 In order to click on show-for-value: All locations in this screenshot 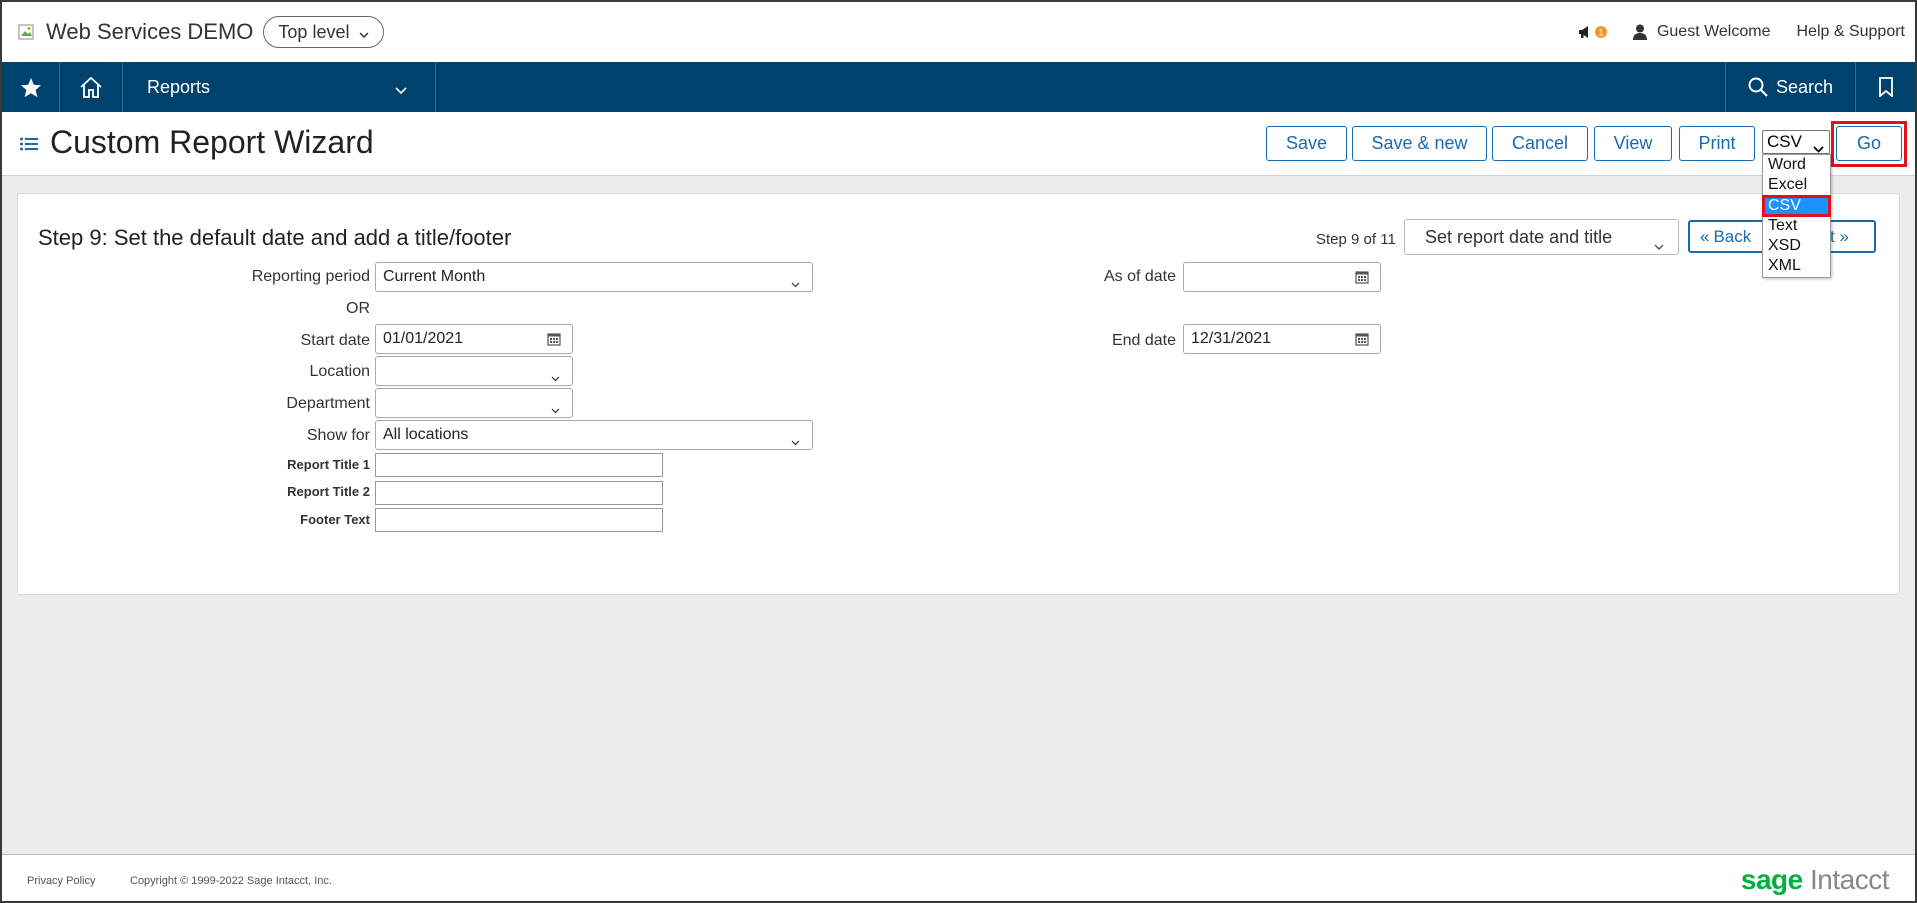, I will do `click(426, 434)`.